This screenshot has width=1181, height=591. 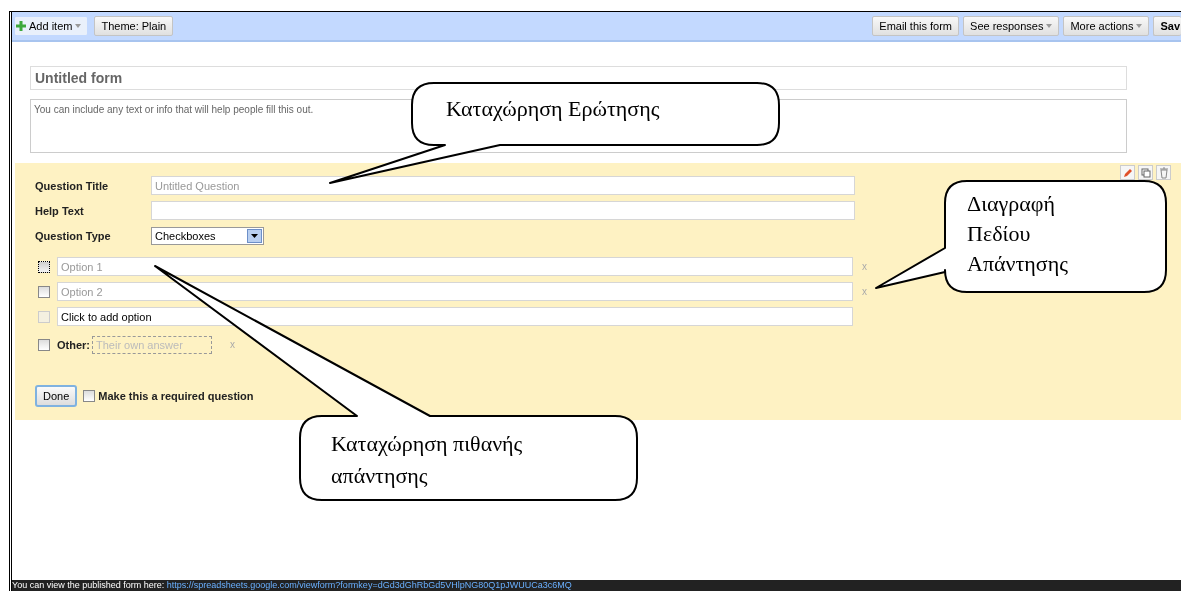 I want to click on menu-button: More actions, so click(x=1106, y=26).